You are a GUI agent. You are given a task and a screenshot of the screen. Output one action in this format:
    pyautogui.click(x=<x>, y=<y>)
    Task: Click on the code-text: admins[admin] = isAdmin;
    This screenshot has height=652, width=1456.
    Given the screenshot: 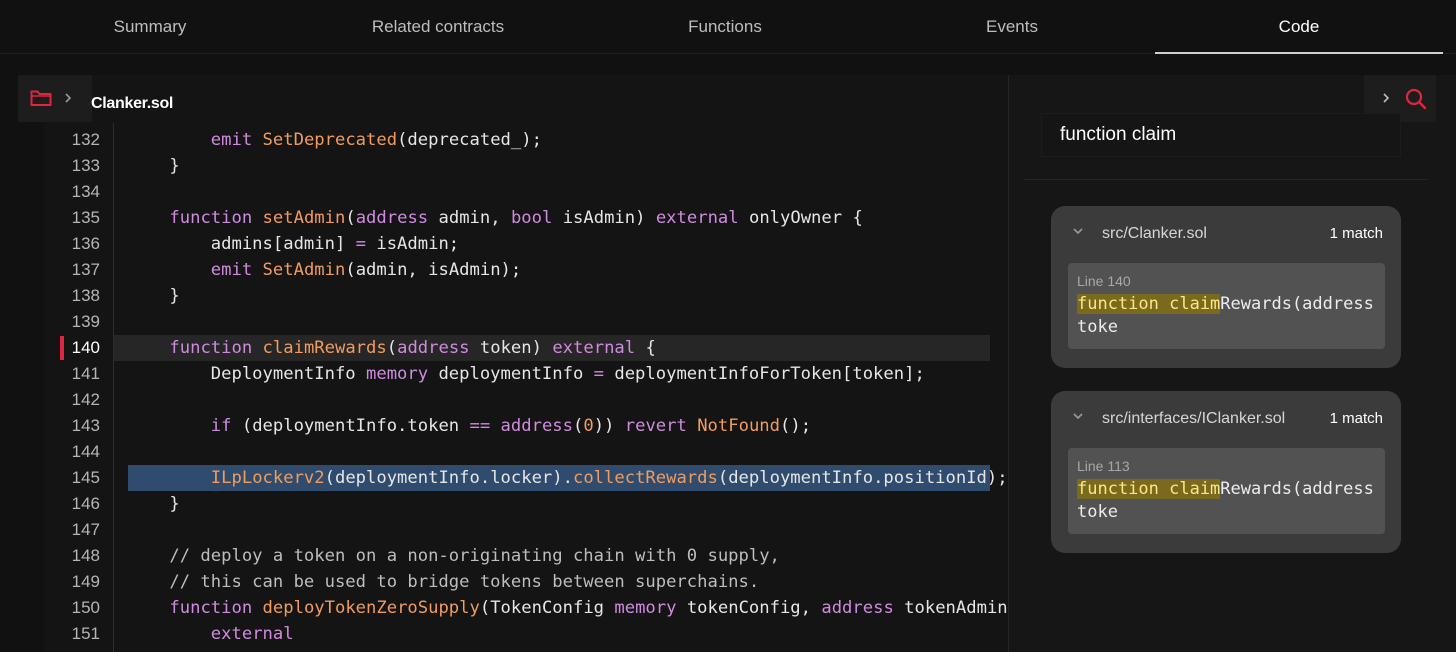 What is the action you would take?
    pyautogui.click(x=294, y=244)
    